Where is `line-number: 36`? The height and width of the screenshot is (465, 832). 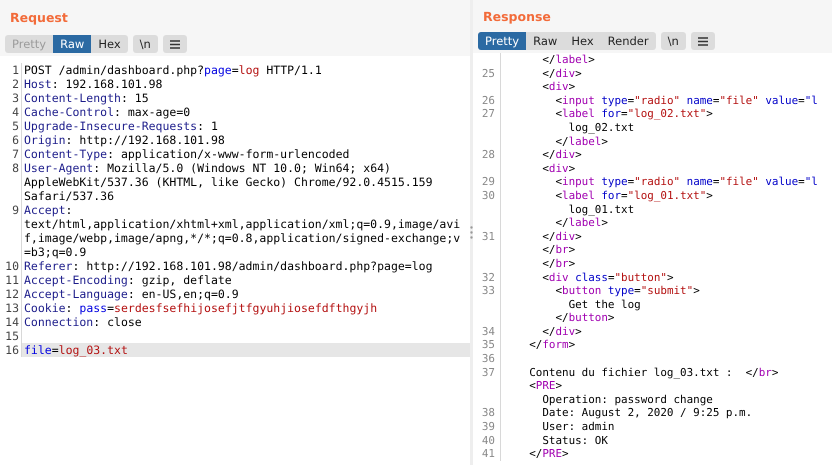
line-number: 36 is located at coordinates (488, 359).